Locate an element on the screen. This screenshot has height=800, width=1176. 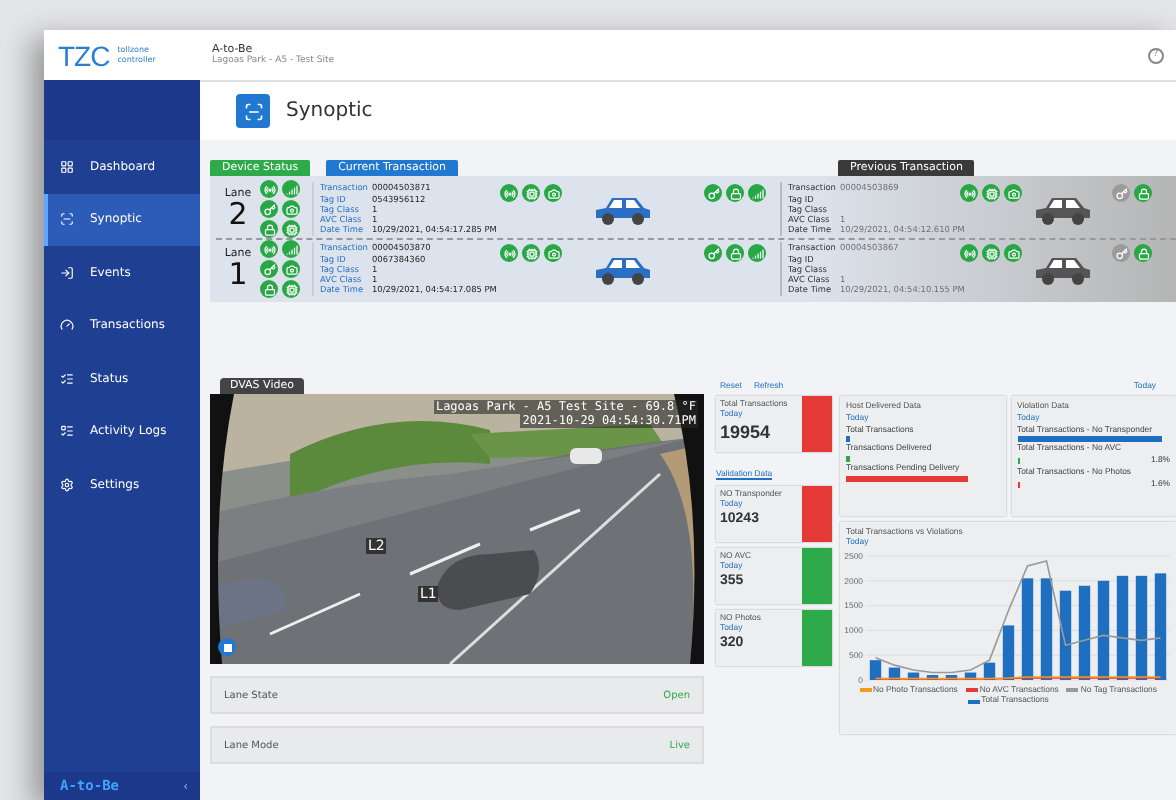
grid-icon is located at coordinates (67, 166).